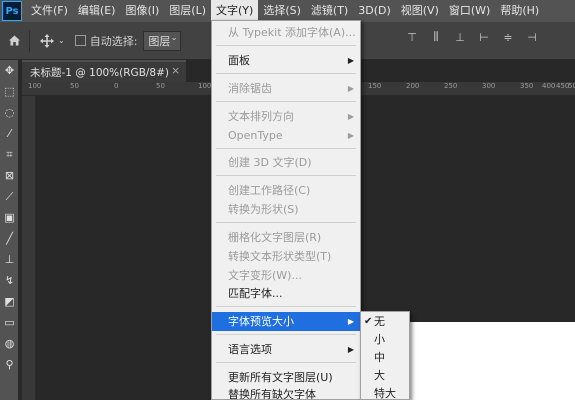  I want to click on menu-item-create-3d-text: 创建 3D 文字(D), so click(286, 162).